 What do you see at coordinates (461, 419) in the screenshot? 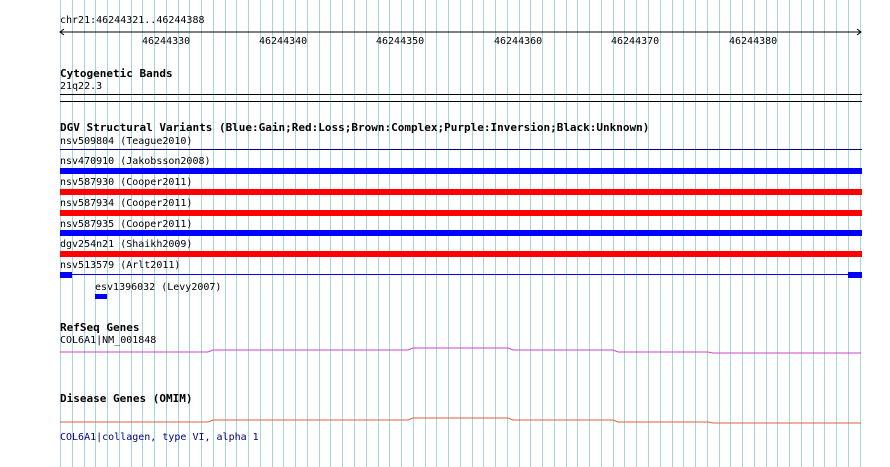
I see `disease-gene-line` at bounding box center [461, 419].